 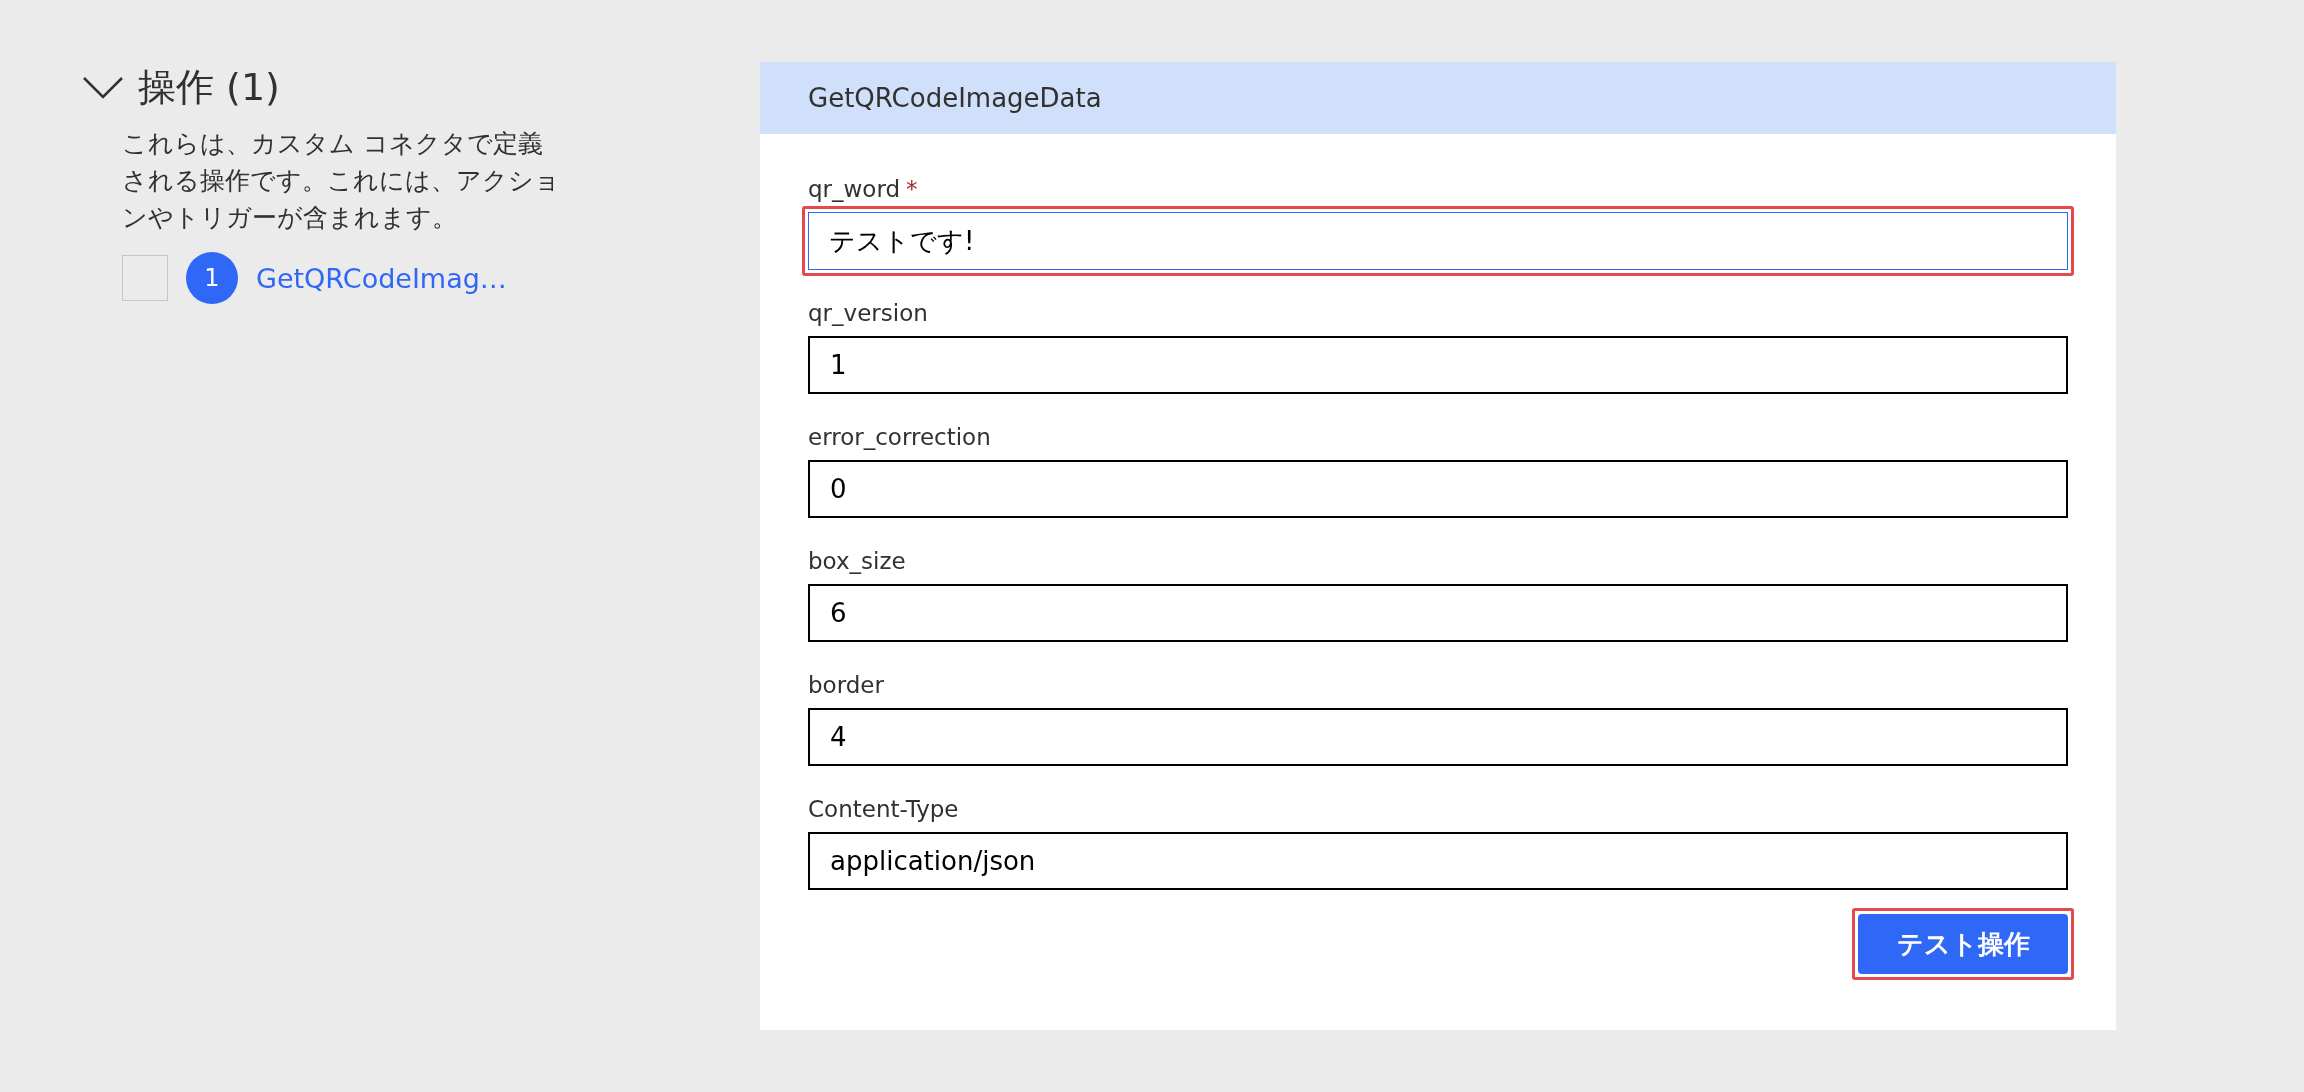 What do you see at coordinates (1438, 489) in the screenshot?
I see `input-field: 0` at bounding box center [1438, 489].